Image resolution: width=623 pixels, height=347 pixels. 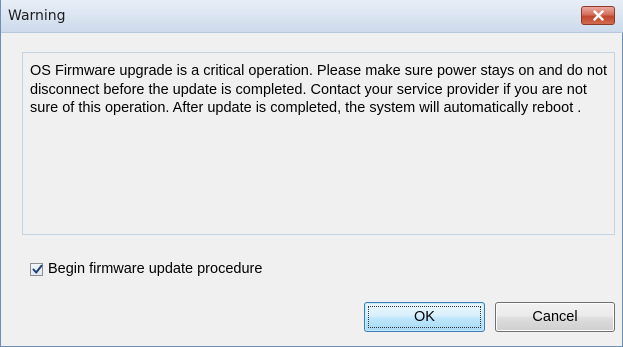 I want to click on close-icon, so click(x=598, y=15).